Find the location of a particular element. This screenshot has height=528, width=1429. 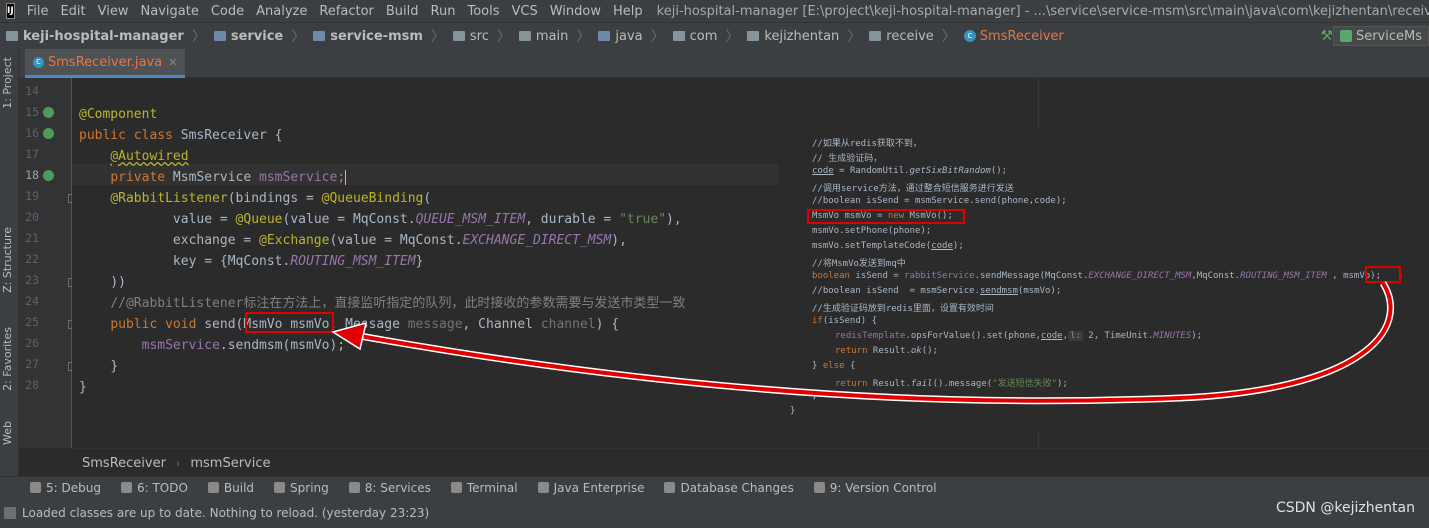

crumb-service-msm: service-msm is located at coordinates (368, 36).